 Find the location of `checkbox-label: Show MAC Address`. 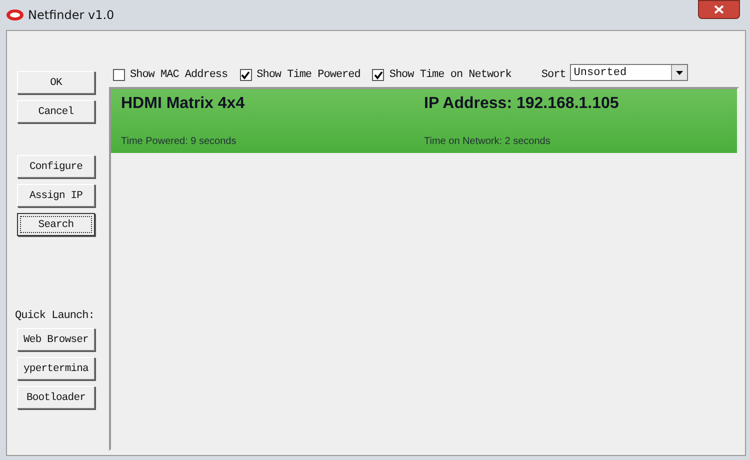

checkbox-label: Show MAC Address is located at coordinates (179, 75).